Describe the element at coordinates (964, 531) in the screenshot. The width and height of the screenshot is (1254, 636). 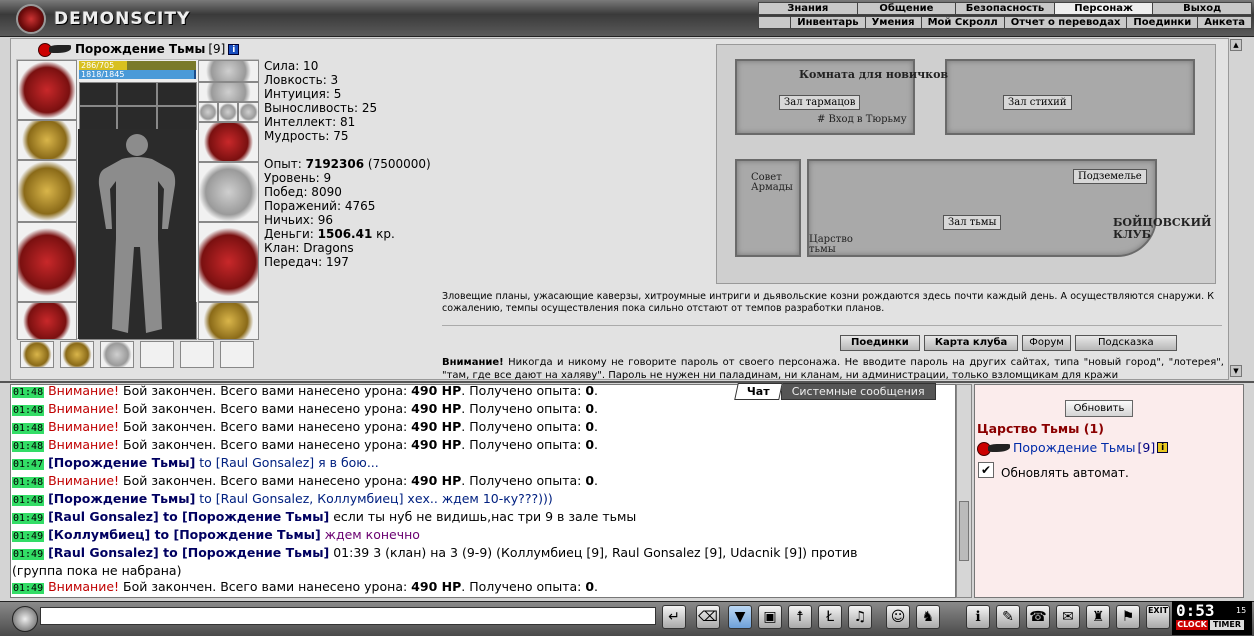
I see `chat-scroll-thumb` at that location.